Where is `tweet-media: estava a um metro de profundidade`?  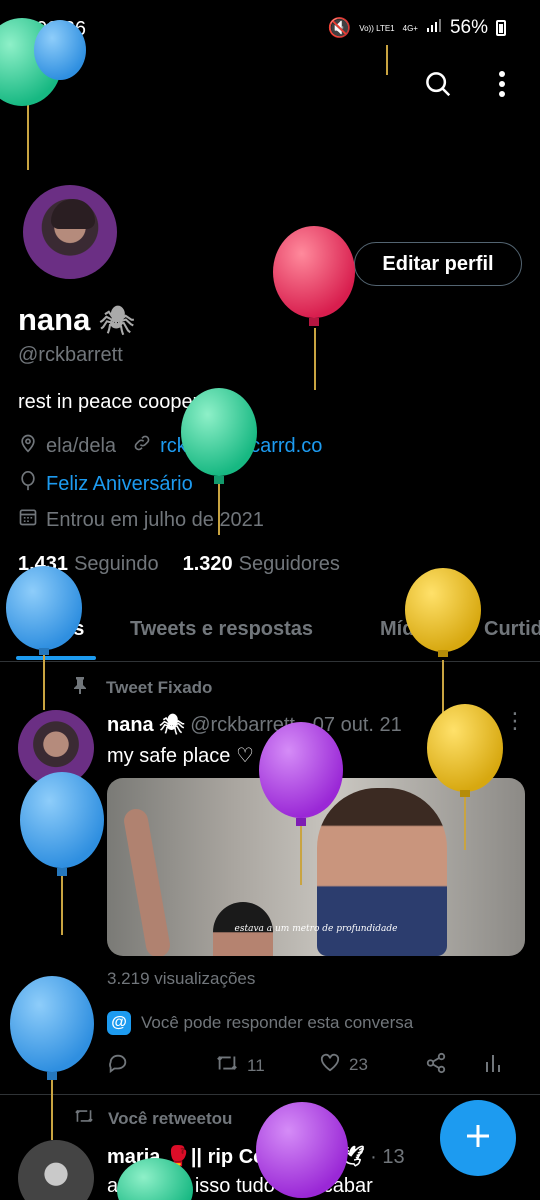 tweet-media: estava a um metro de profundidade is located at coordinates (316, 867).